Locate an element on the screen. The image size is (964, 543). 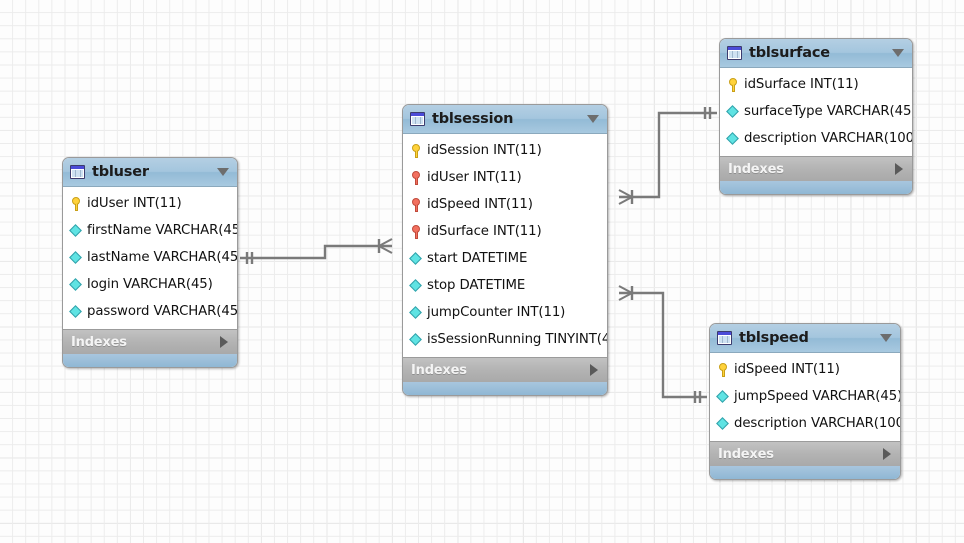
column-row: password VARCHAR(45) is located at coordinates (150, 311).